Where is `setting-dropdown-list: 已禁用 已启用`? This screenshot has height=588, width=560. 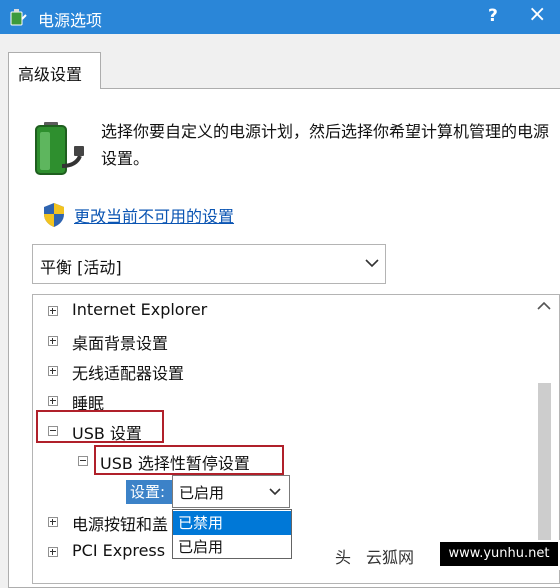
setting-dropdown-list: 已禁用 已启用 is located at coordinates (232, 534).